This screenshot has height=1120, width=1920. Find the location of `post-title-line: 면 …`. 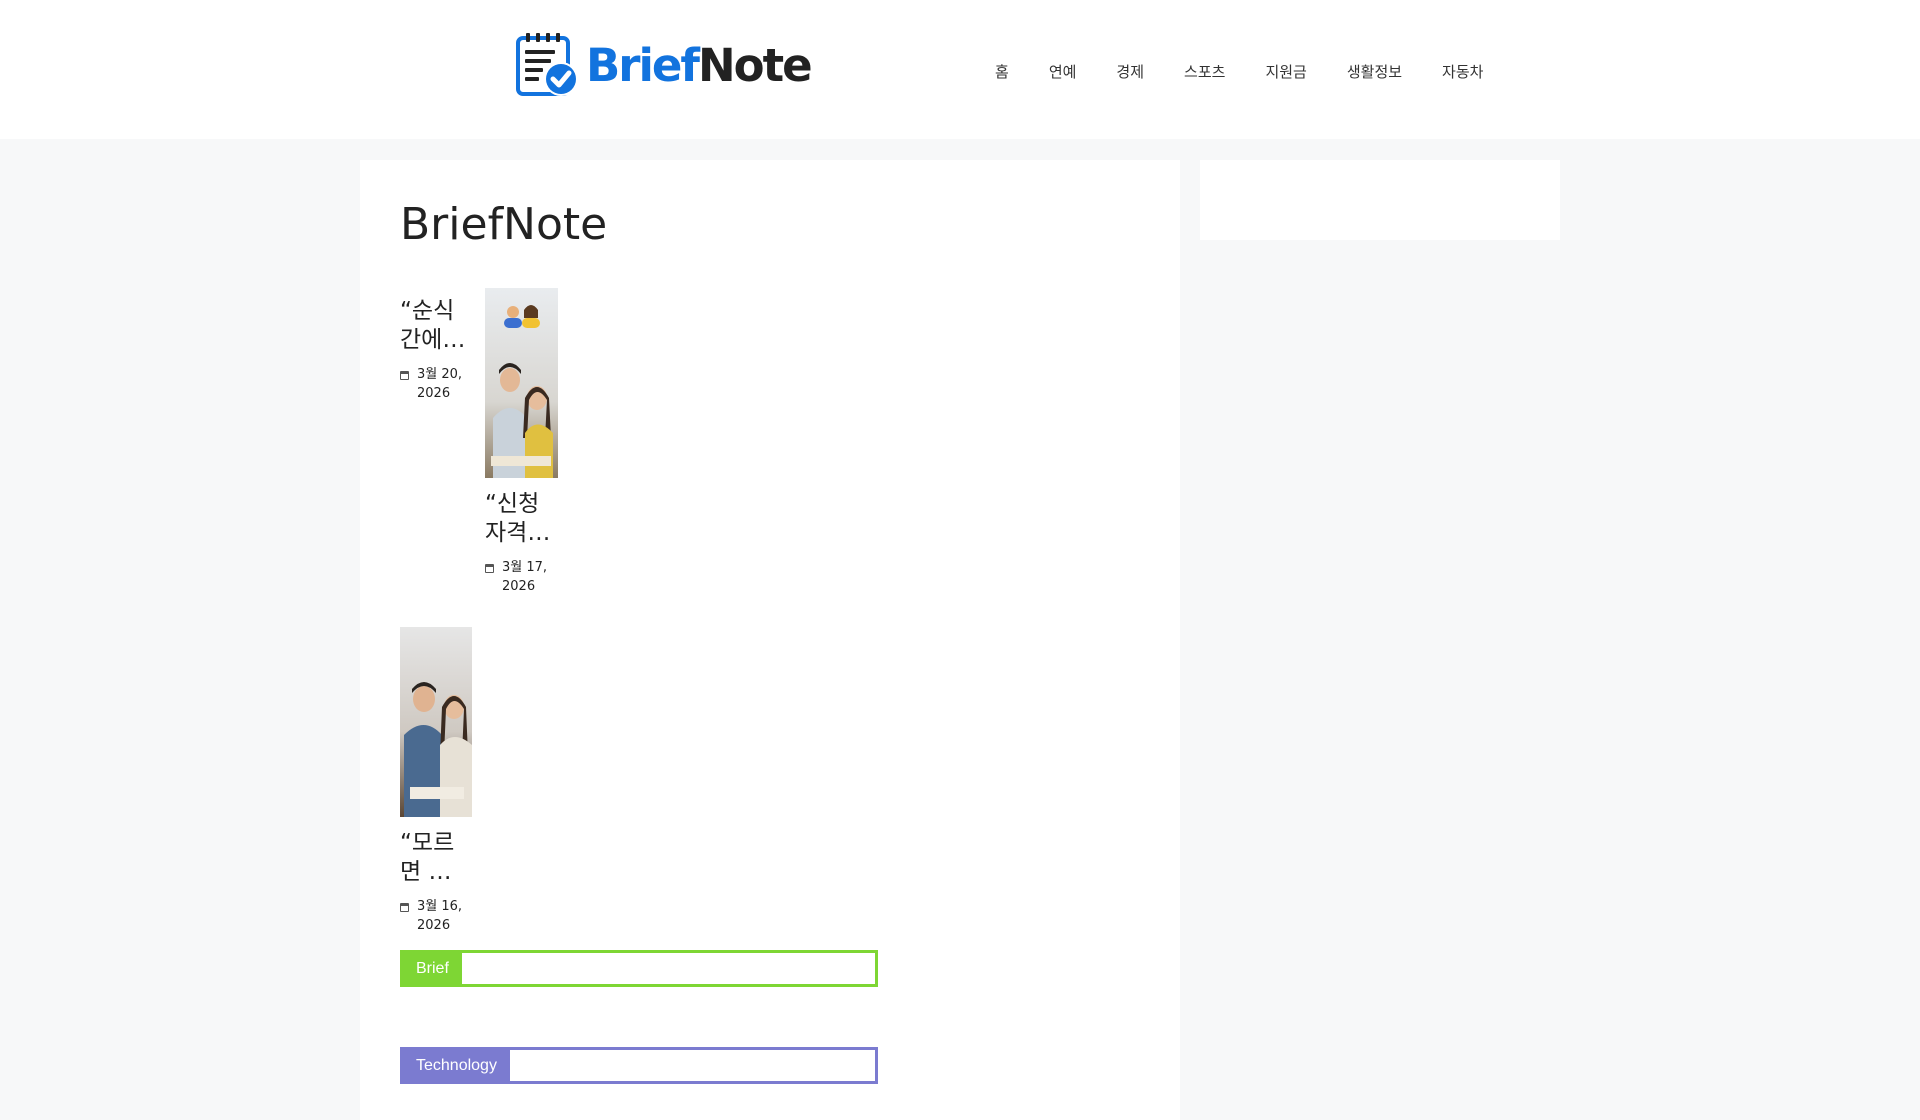

post-title-line: 면 … is located at coordinates (426, 872).